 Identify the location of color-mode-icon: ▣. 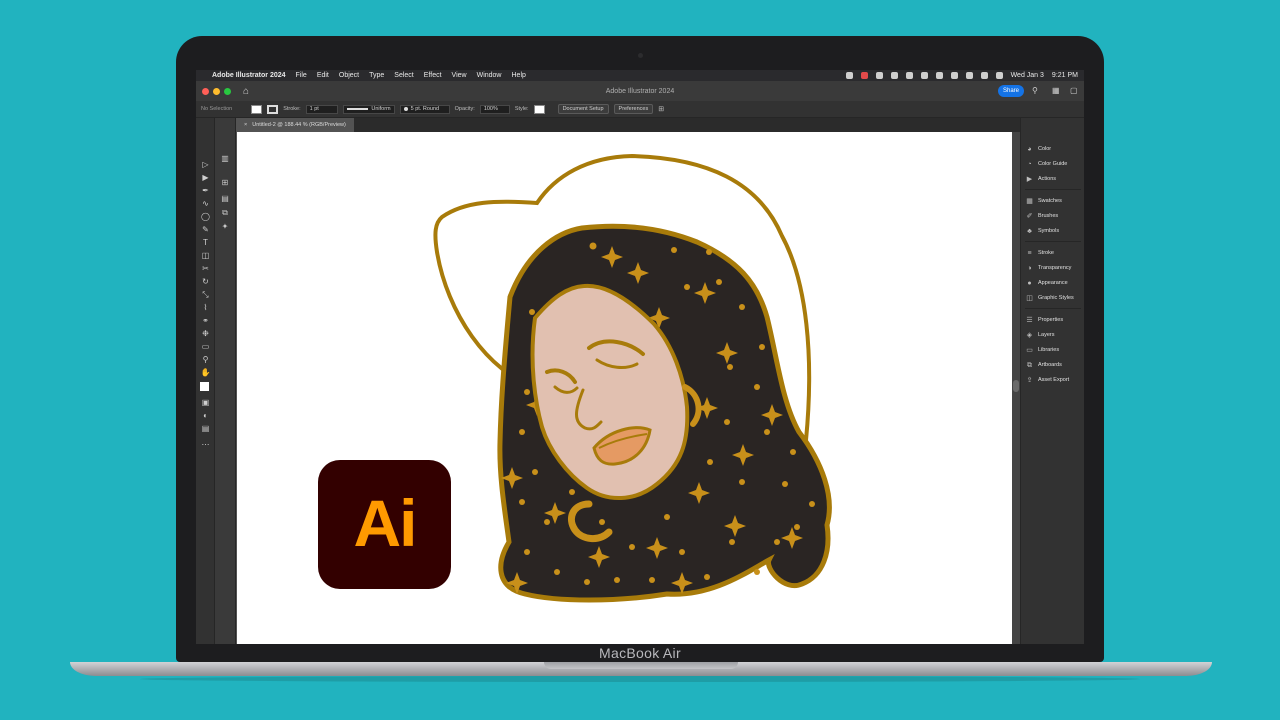
(205, 403).